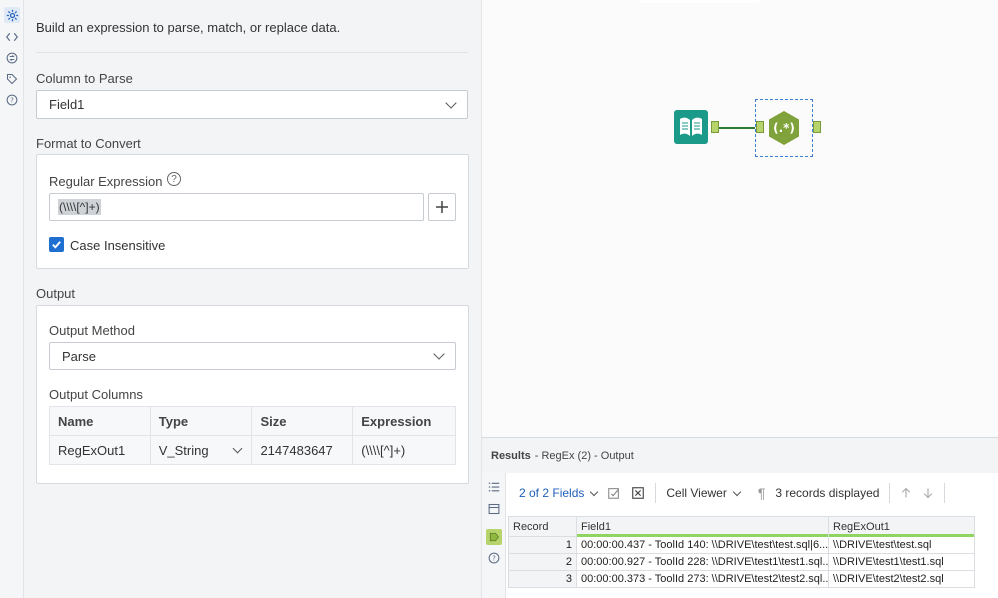  Describe the element at coordinates (183, 450) in the screenshot. I see `output-type-value: V_String` at that location.